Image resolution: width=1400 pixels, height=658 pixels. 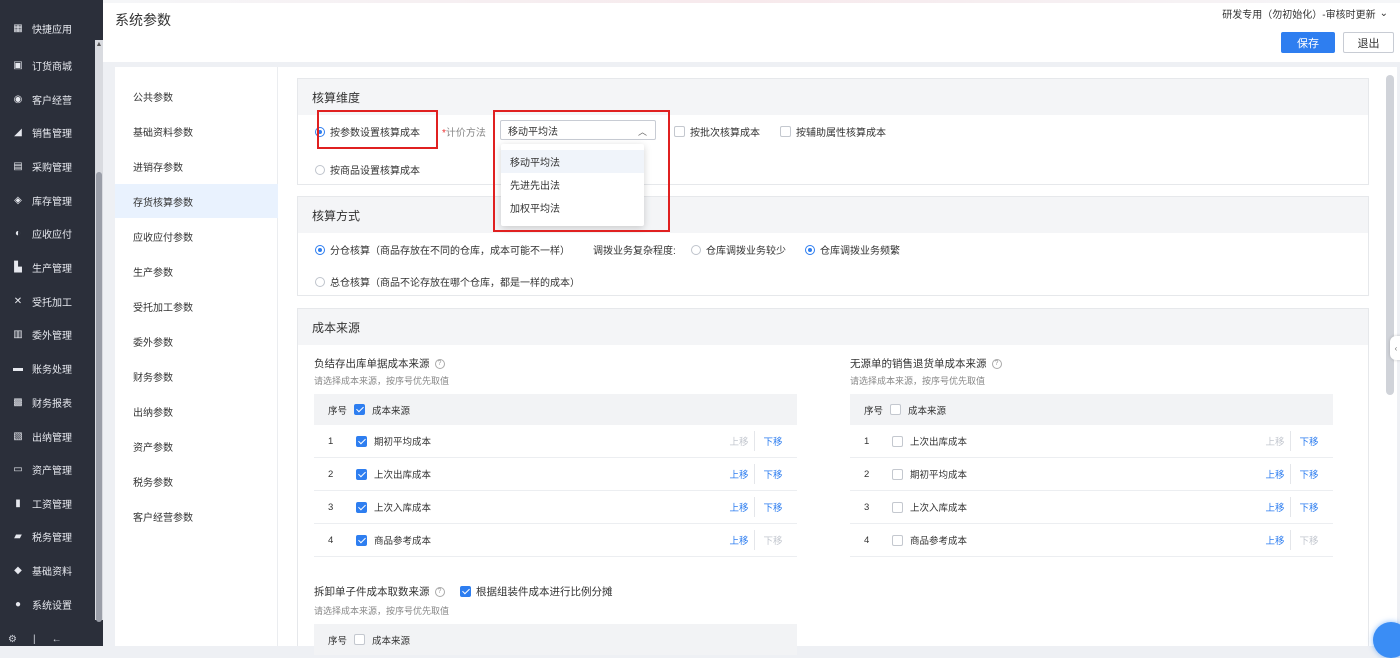 I want to click on page-header: 系统参数 研发专用（勿初始化）-审核时更新 ⌄ 保存 退出, so click(x=751, y=31).